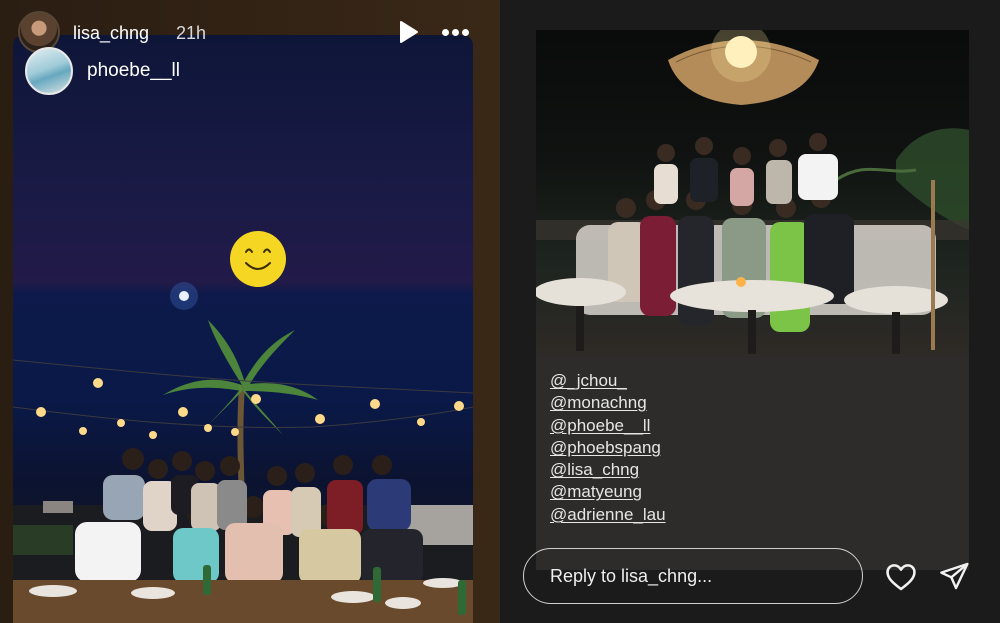 The image size is (1000, 623). I want to click on heart-icon, so click(901, 577).